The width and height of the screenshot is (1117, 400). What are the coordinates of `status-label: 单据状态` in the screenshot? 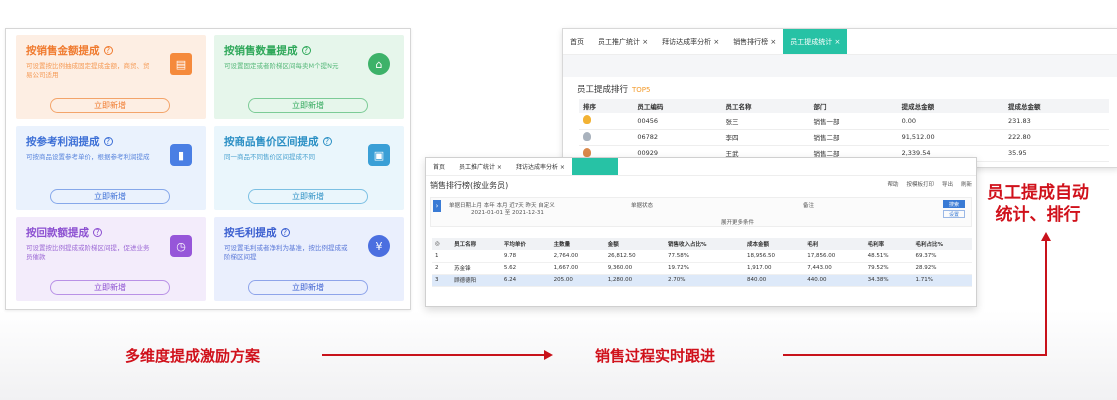 It's located at (642, 206).